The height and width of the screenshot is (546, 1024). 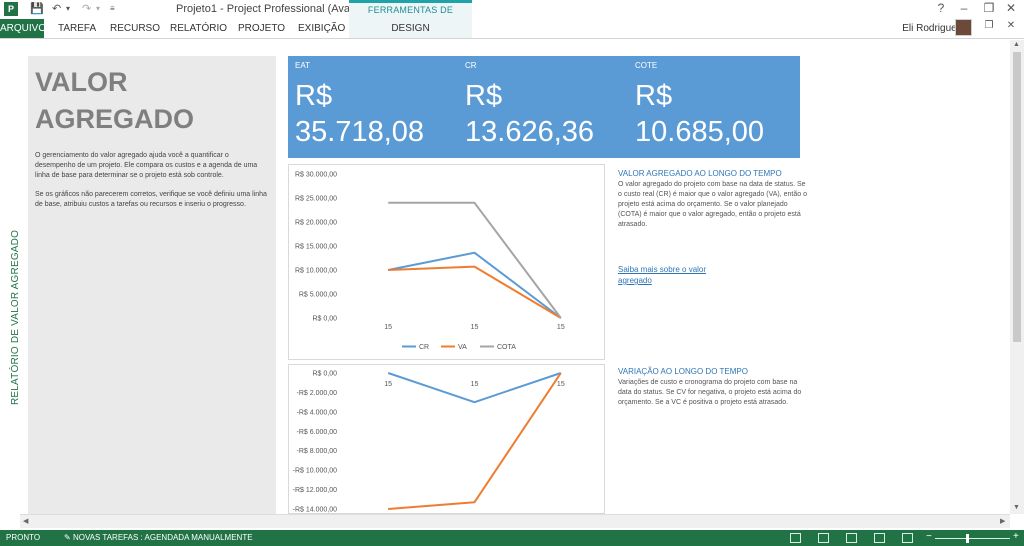 I want to click on view-bar: RELATÓRIO DE VALOR AGREGADO, so click(x=10, y=277).